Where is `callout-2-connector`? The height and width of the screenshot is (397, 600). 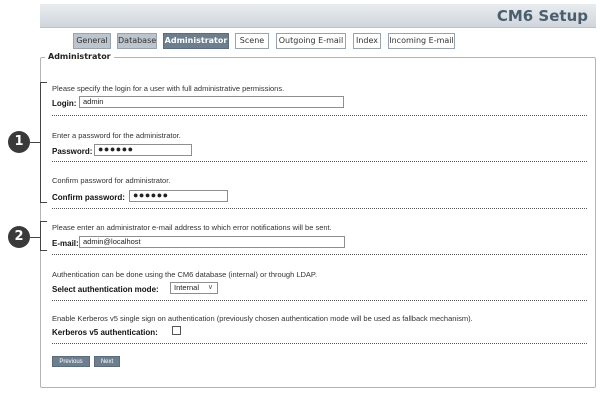 callout-2-connector is located at coordinates (35, 237).